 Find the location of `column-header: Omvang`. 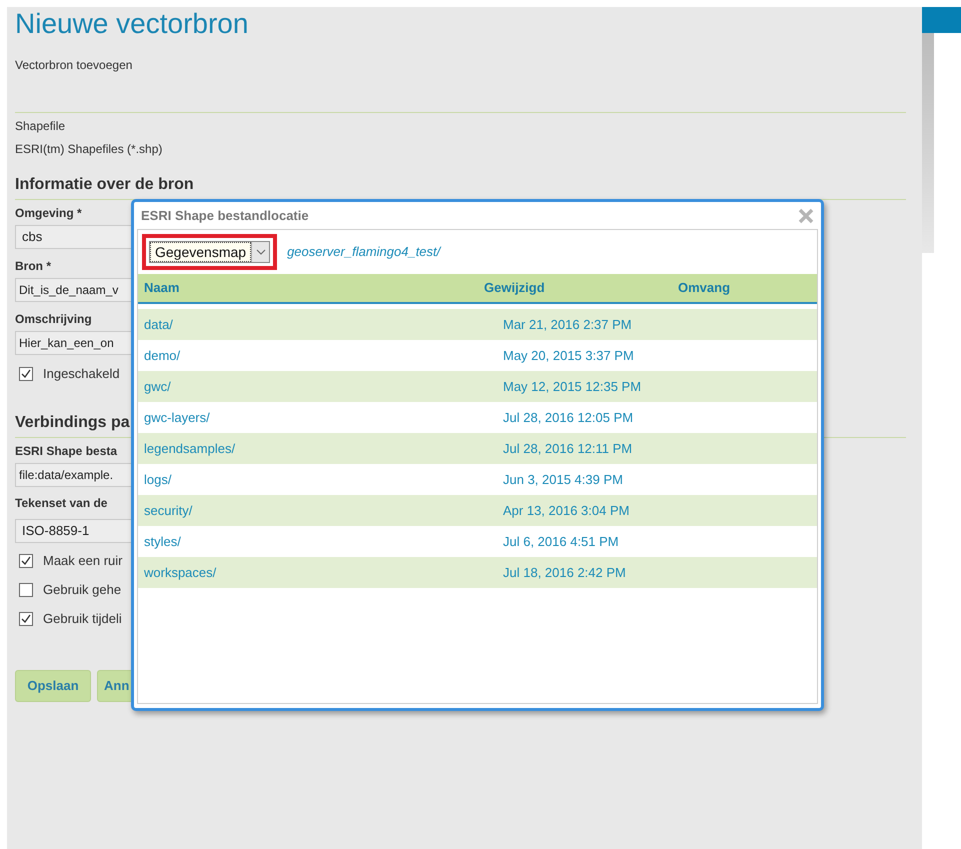

column-header: Omvang is located at coordinates (704, 288).